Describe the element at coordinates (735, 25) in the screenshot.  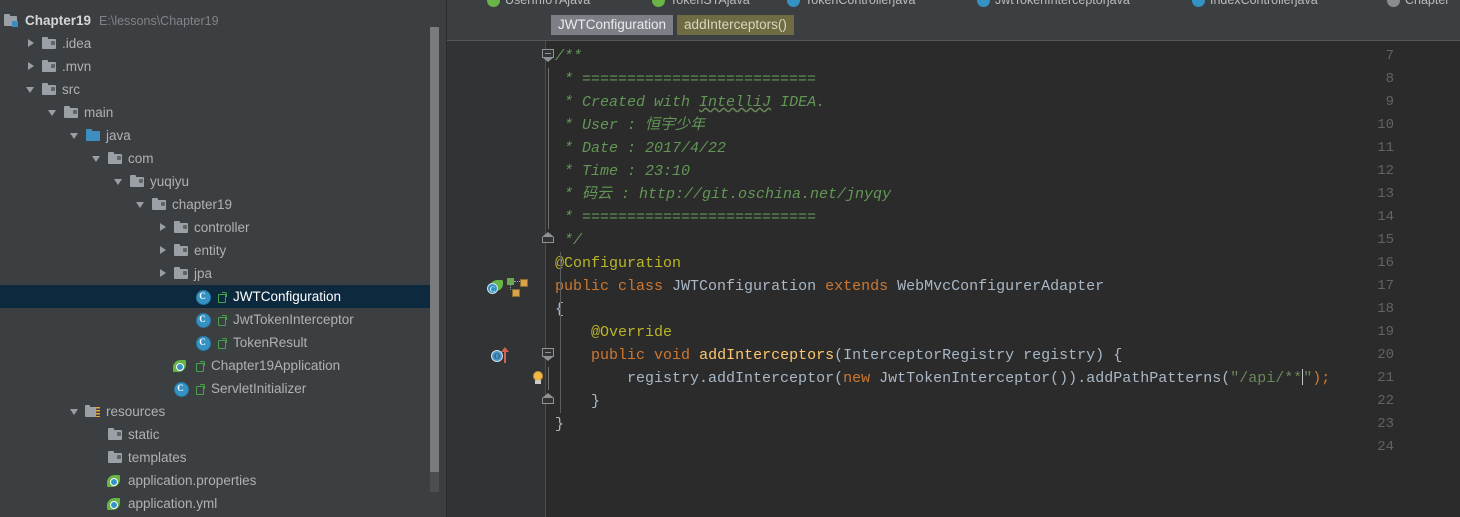
I see `breadcrumb-method: addInterceptors()` at that location.